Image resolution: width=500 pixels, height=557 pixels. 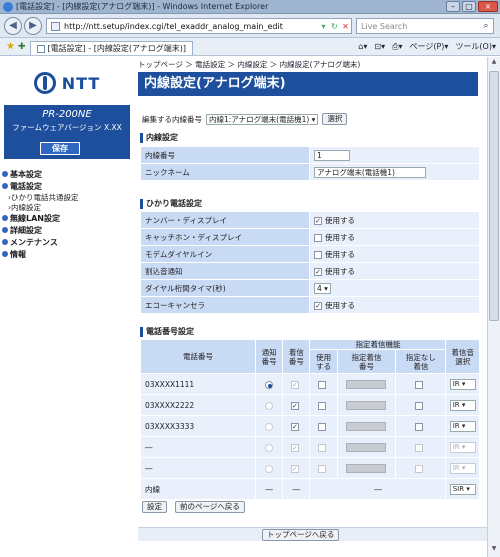 What do you see at coordinates (198, 384) in the screenshot?
I see `phone-number: 03XXXX1111` at bounding box center [198, 384].